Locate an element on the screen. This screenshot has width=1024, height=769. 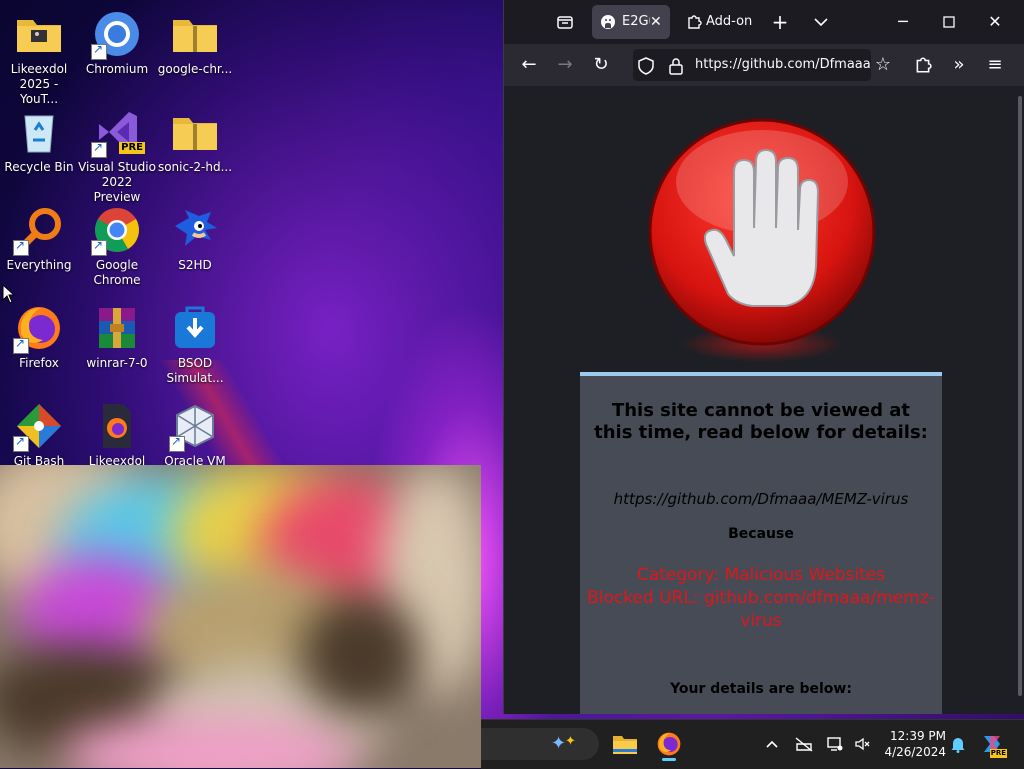
download-bag-icon is located at coordinates (195, 328).